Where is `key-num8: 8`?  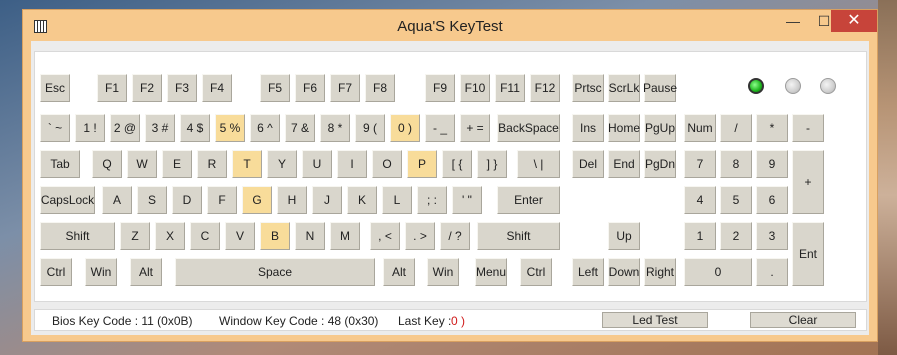 key-num8: 8 is located at coordinates (736, 164).